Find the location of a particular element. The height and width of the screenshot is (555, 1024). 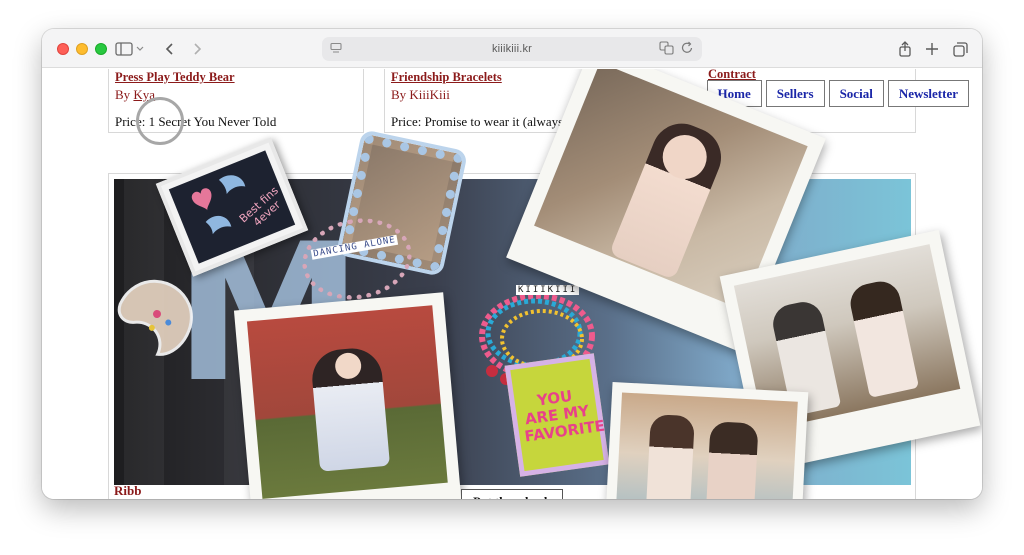

url-text: kiiikiii.kr is located at coordinates (512, 49).